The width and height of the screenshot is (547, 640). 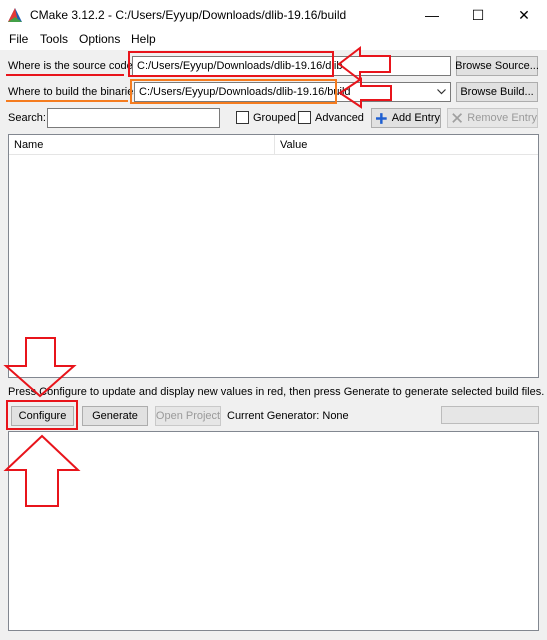 I want to click on grouped-checkbox, so click(x=242, y=117).